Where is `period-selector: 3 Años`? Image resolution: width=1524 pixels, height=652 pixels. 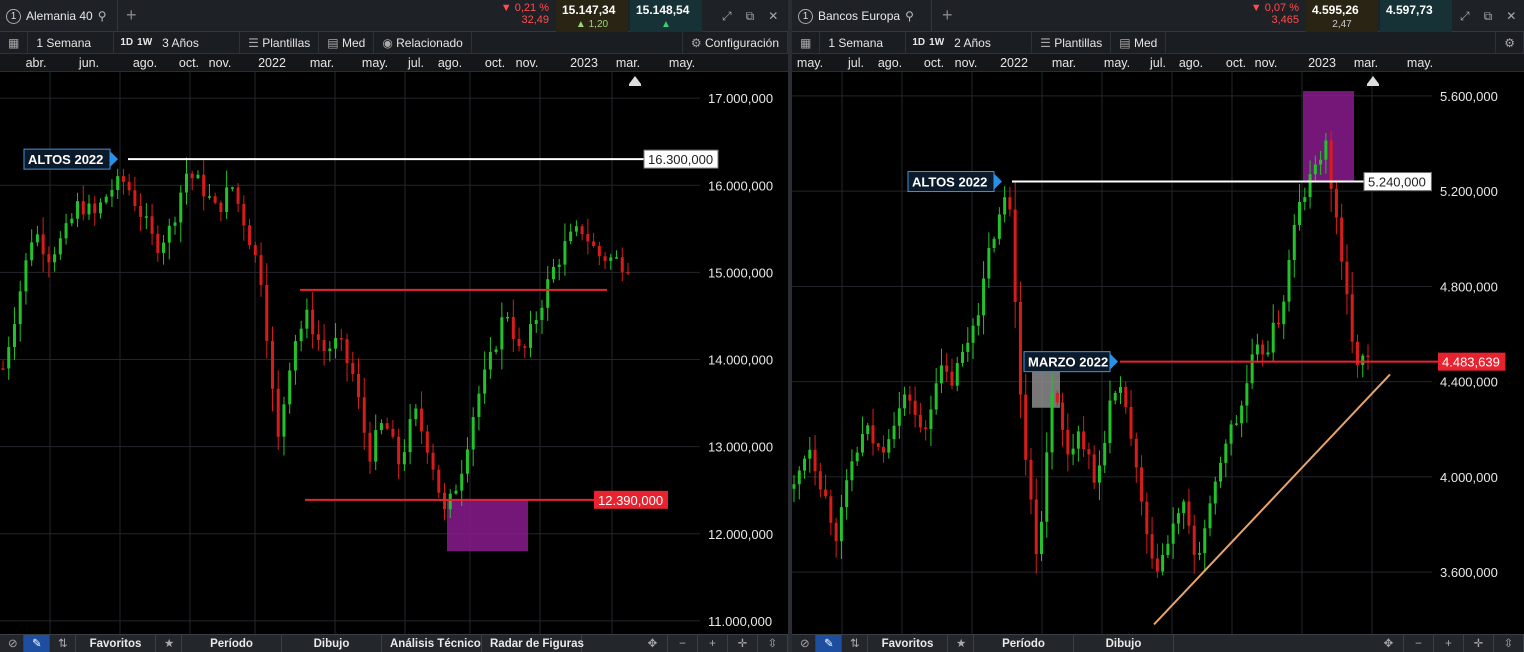
period-selector: 3 Años is located at coordinates (197, 42).